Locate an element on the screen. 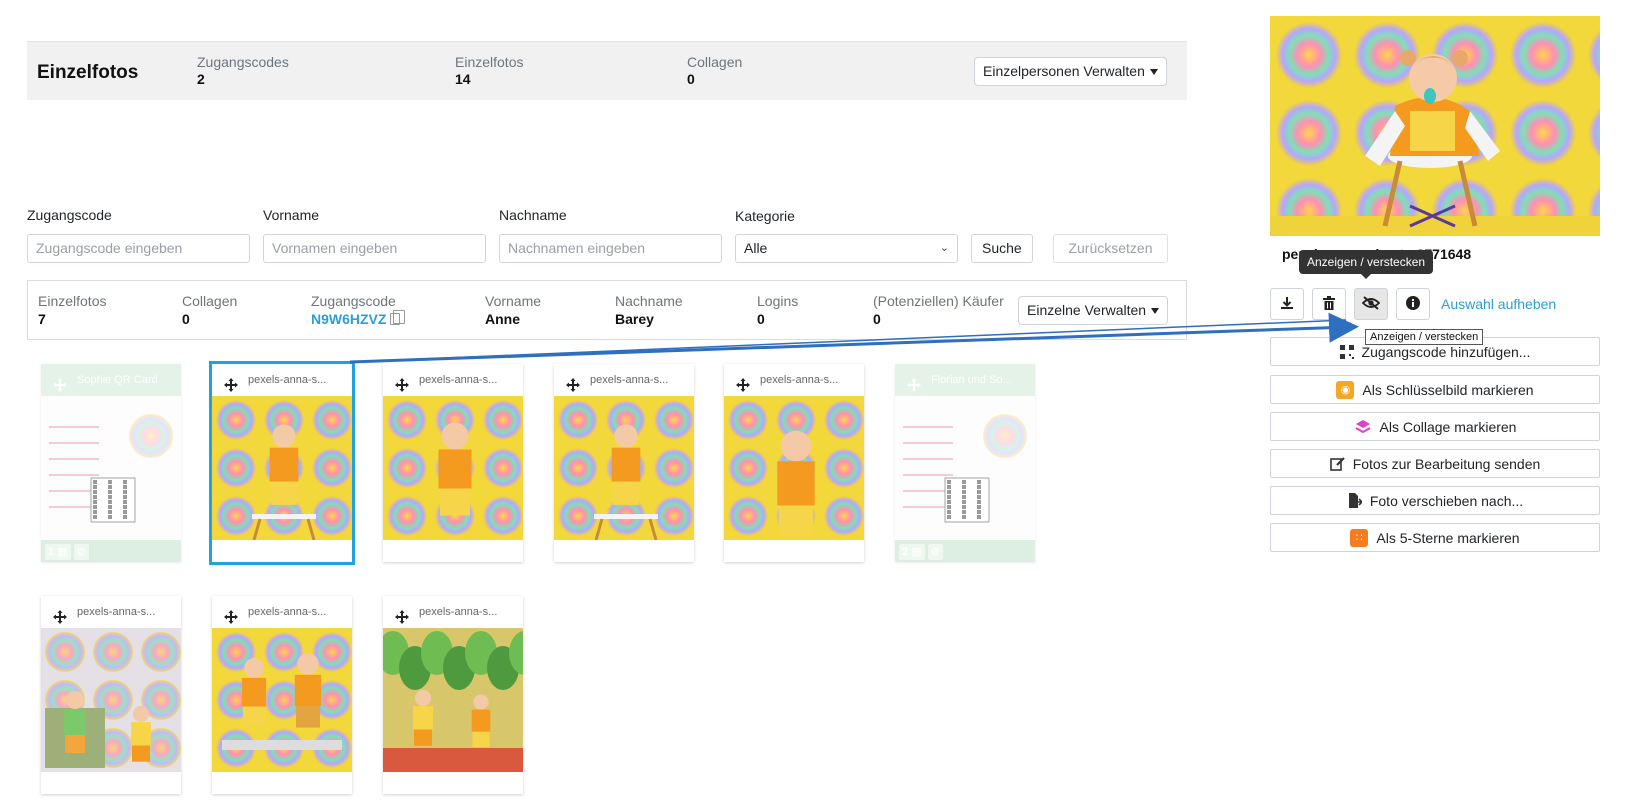  stat-access-codes: Zugangscodes 2 is located at coordinates (243, 70).